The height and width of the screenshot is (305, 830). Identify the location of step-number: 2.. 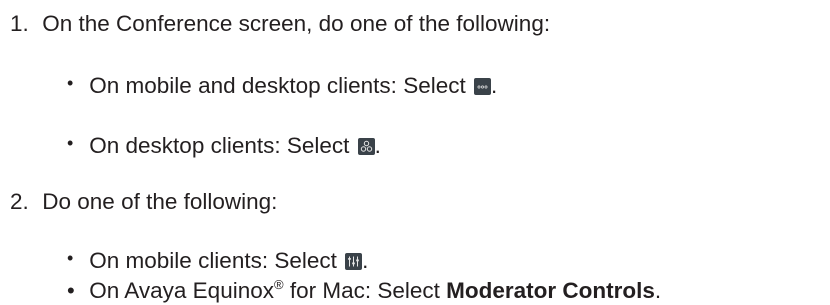
(19, 201).